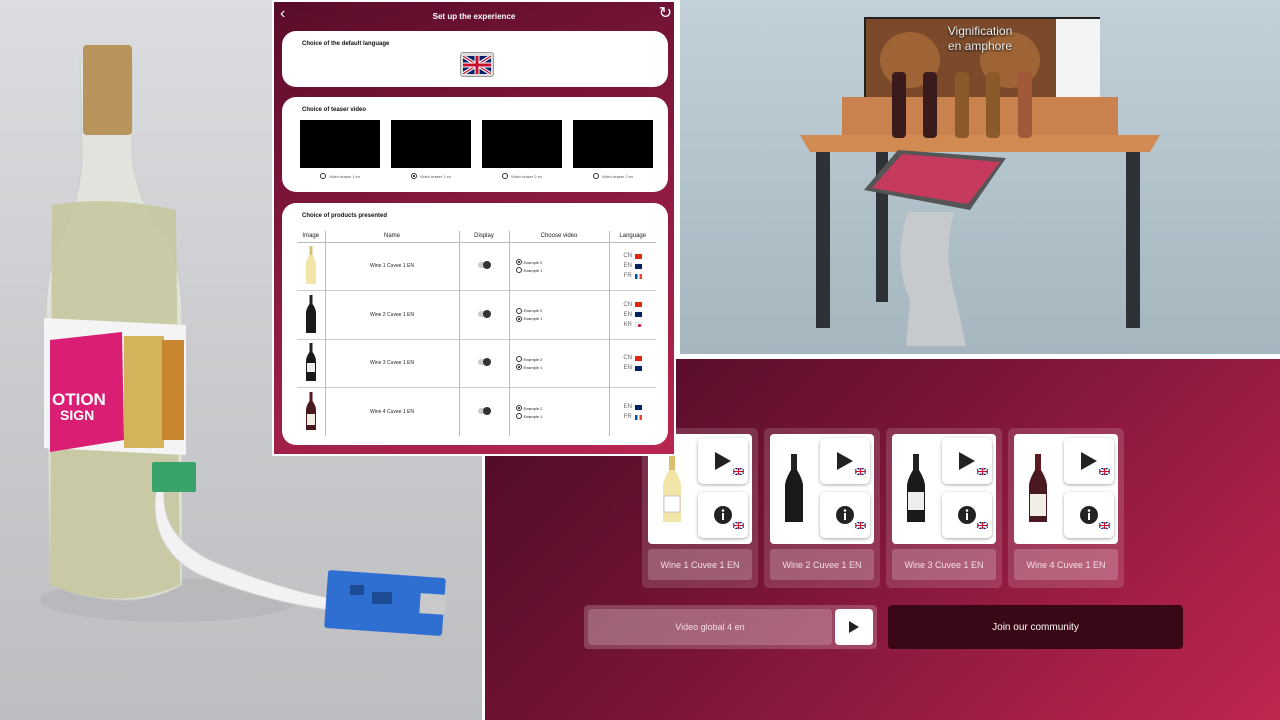  I want to click on info-icon, so click(1089, 515).